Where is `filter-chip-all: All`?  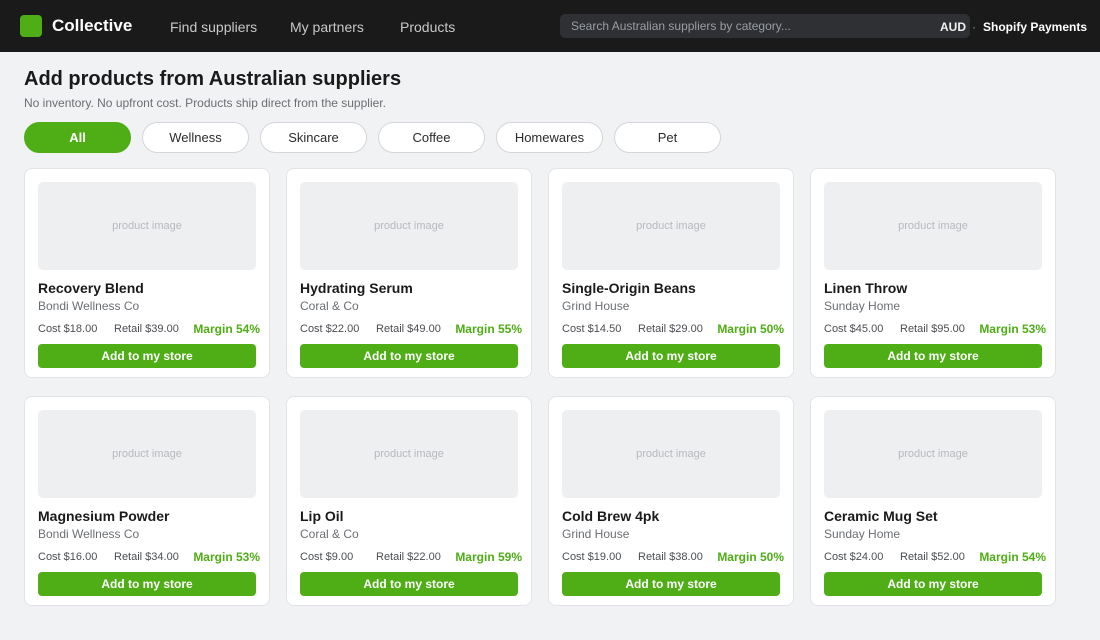 filter-chip-all: All is located at coordinates (77, 137).